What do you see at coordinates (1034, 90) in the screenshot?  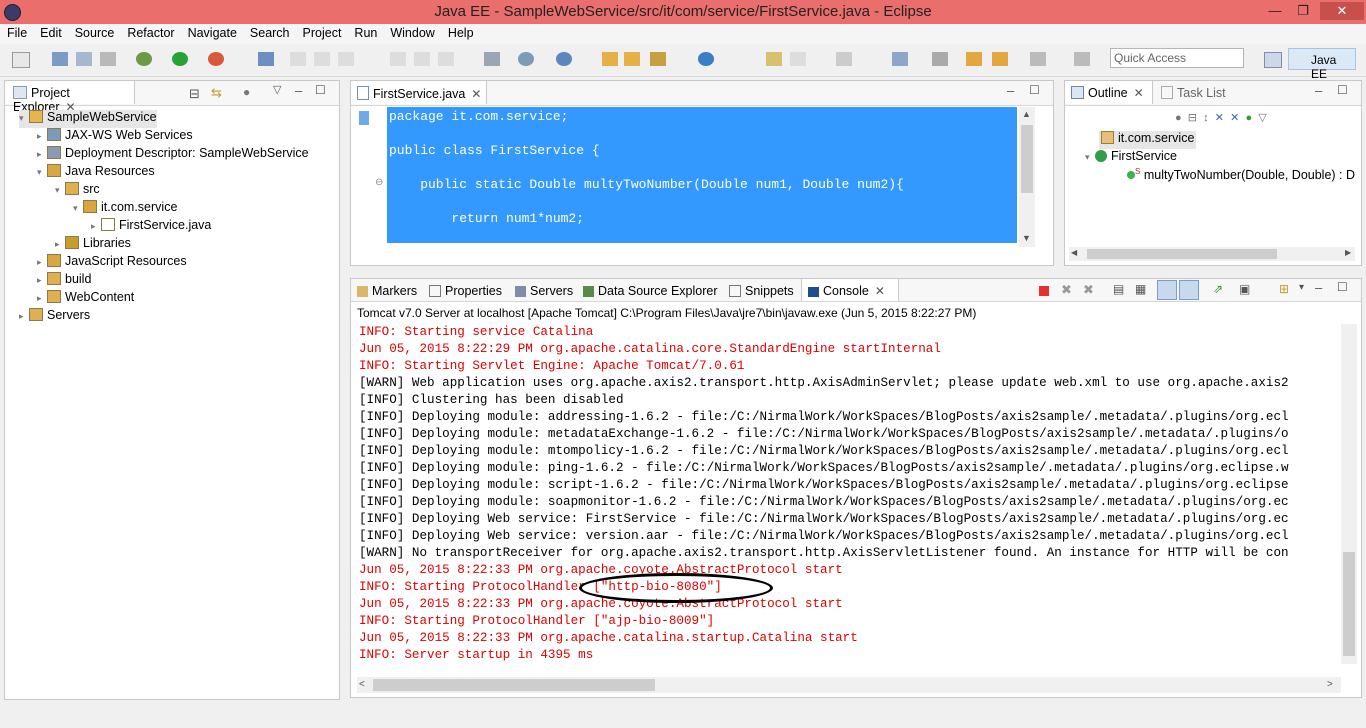 I see `maximize-editor-icon: ☐` at bounding box center [1034, 90].